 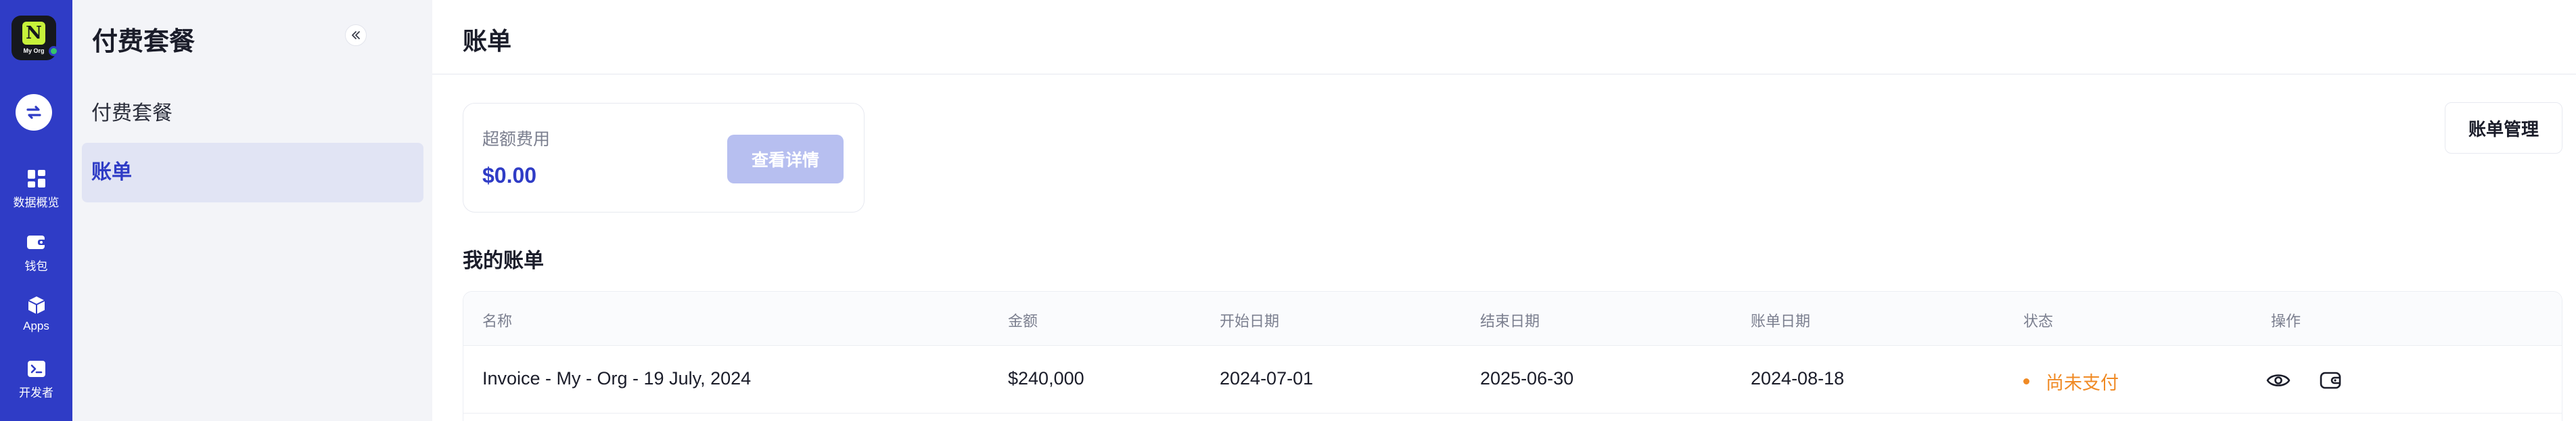 What do you see at coordinates (1510, 321) in the screenshot?
I see `column-header-end-date: 结束日期` at bounding box center [1510, 321].